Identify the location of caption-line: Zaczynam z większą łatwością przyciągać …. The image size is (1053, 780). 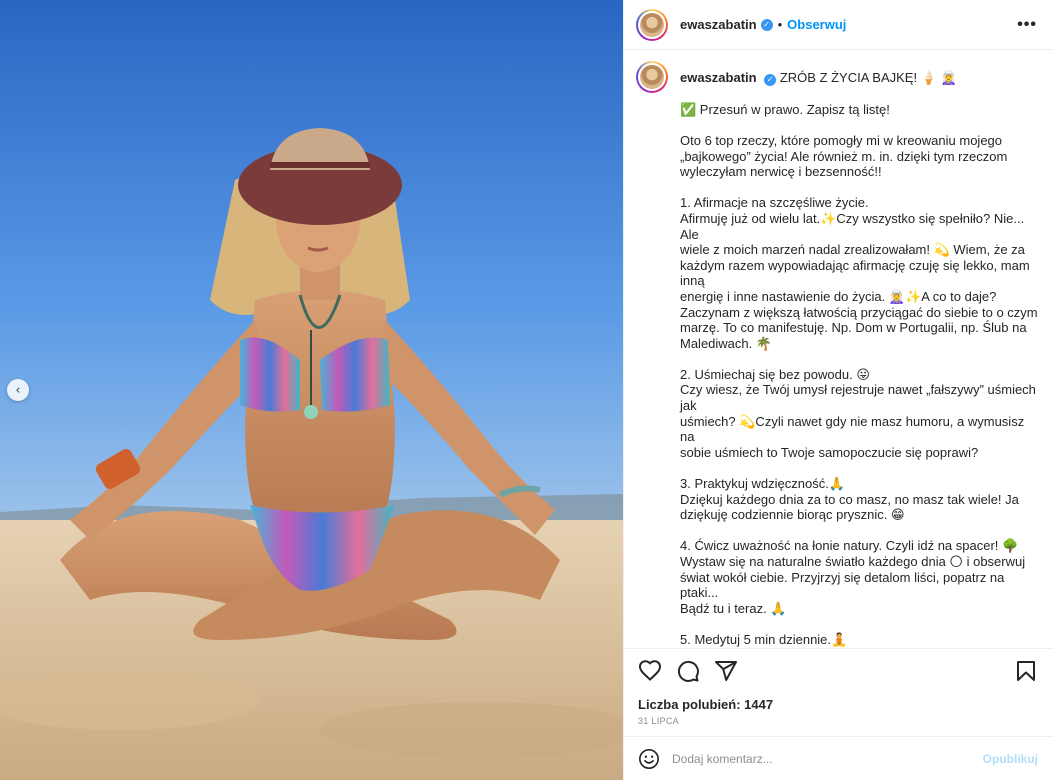
(859, 312).